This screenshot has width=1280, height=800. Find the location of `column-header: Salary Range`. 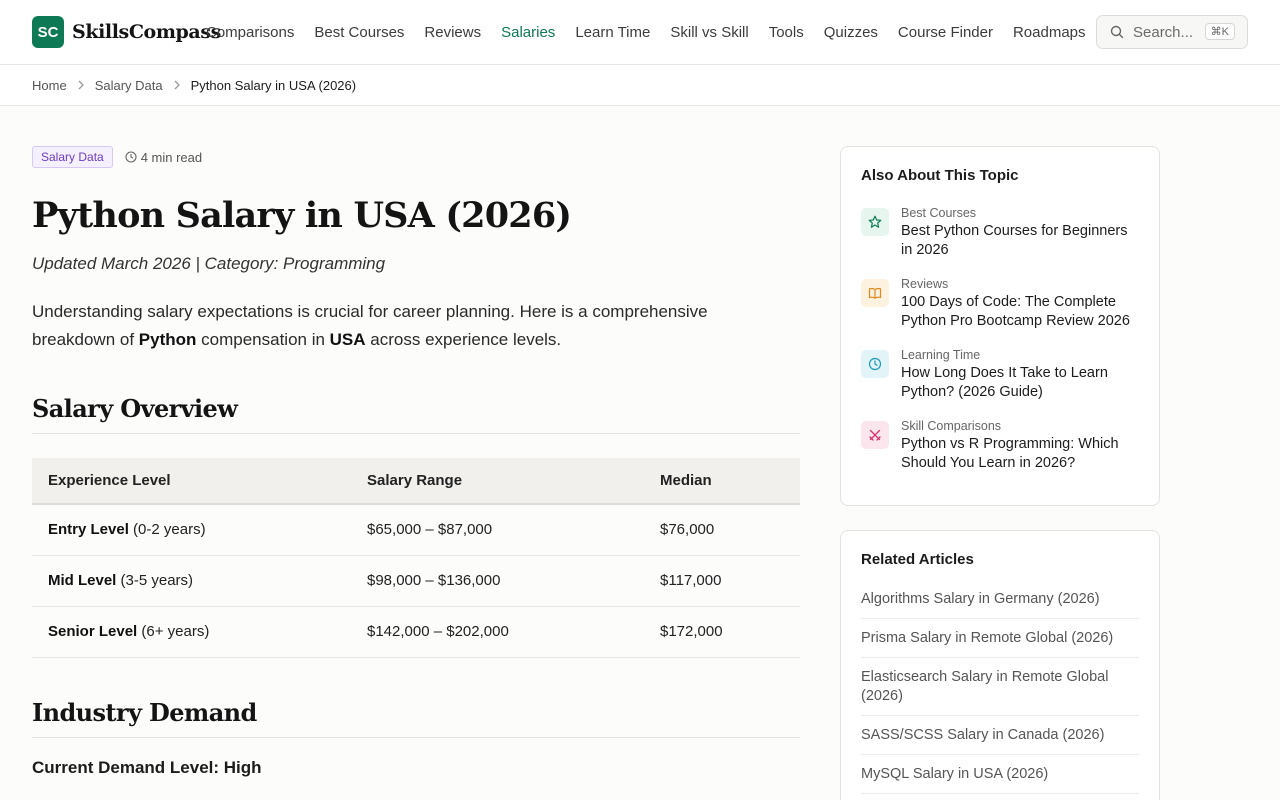

column-header: Salary Range is located at coordinates (497, 481).